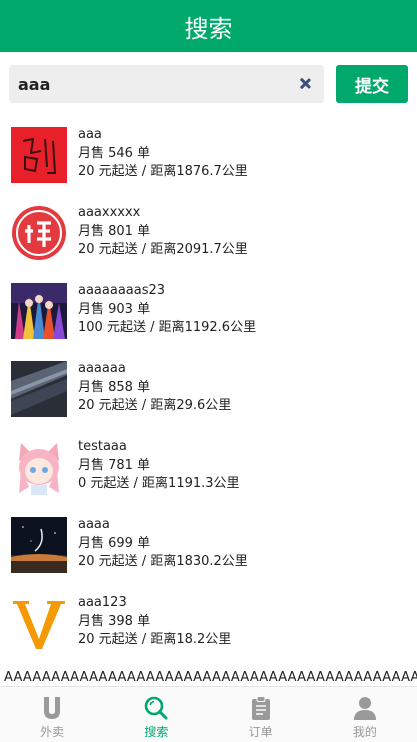  I want to click on tab-profile: 我的, so click(365, 714).